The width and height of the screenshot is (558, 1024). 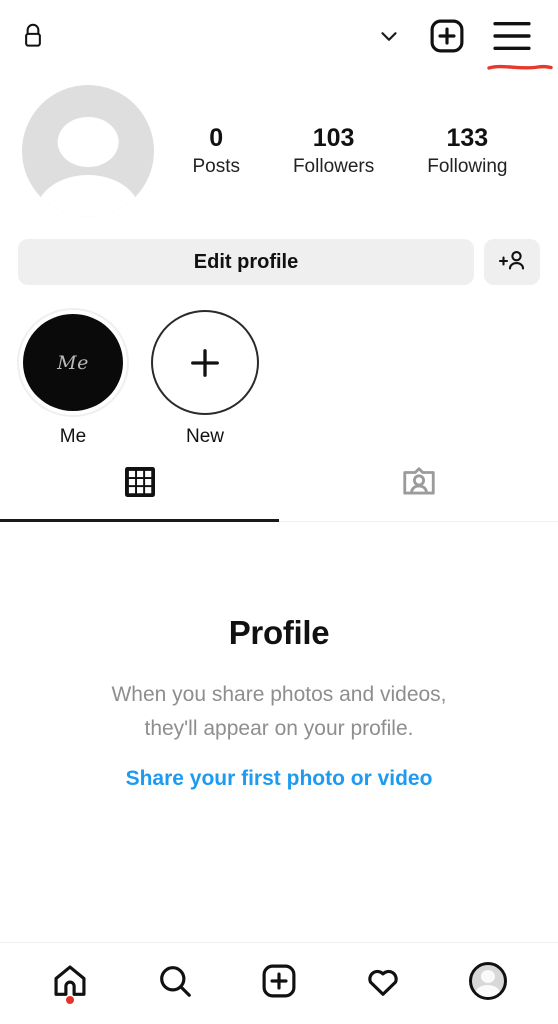 I want to click on tagged-icon, so click(x=419, y=484).